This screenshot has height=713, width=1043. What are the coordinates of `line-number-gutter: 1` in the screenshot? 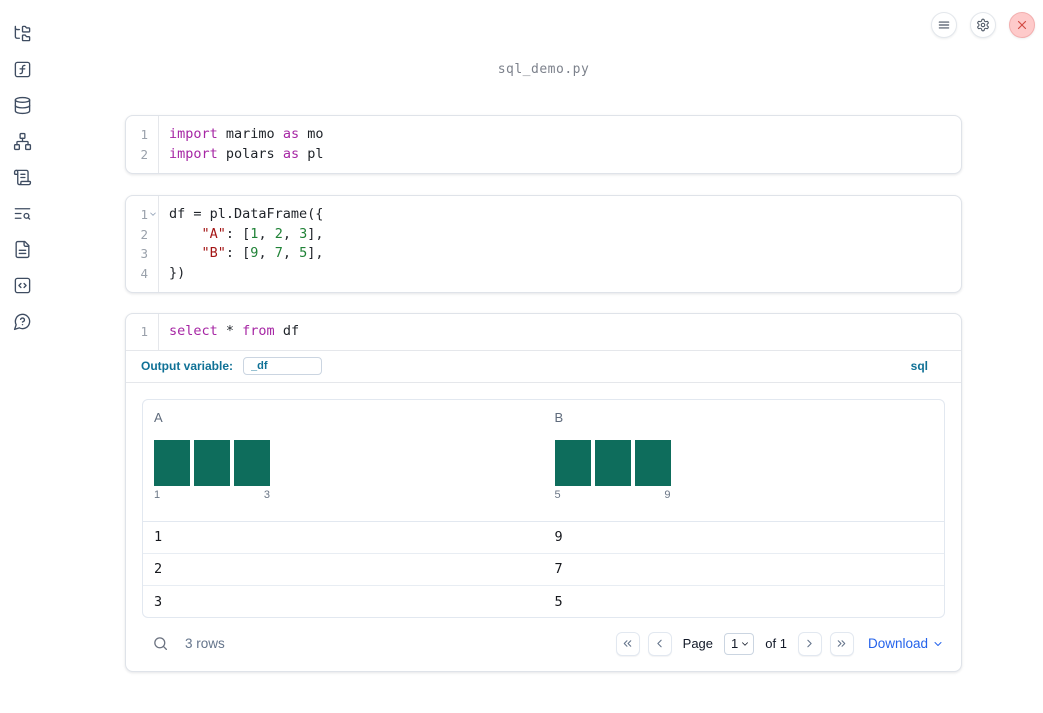 It's located at (142, 332).